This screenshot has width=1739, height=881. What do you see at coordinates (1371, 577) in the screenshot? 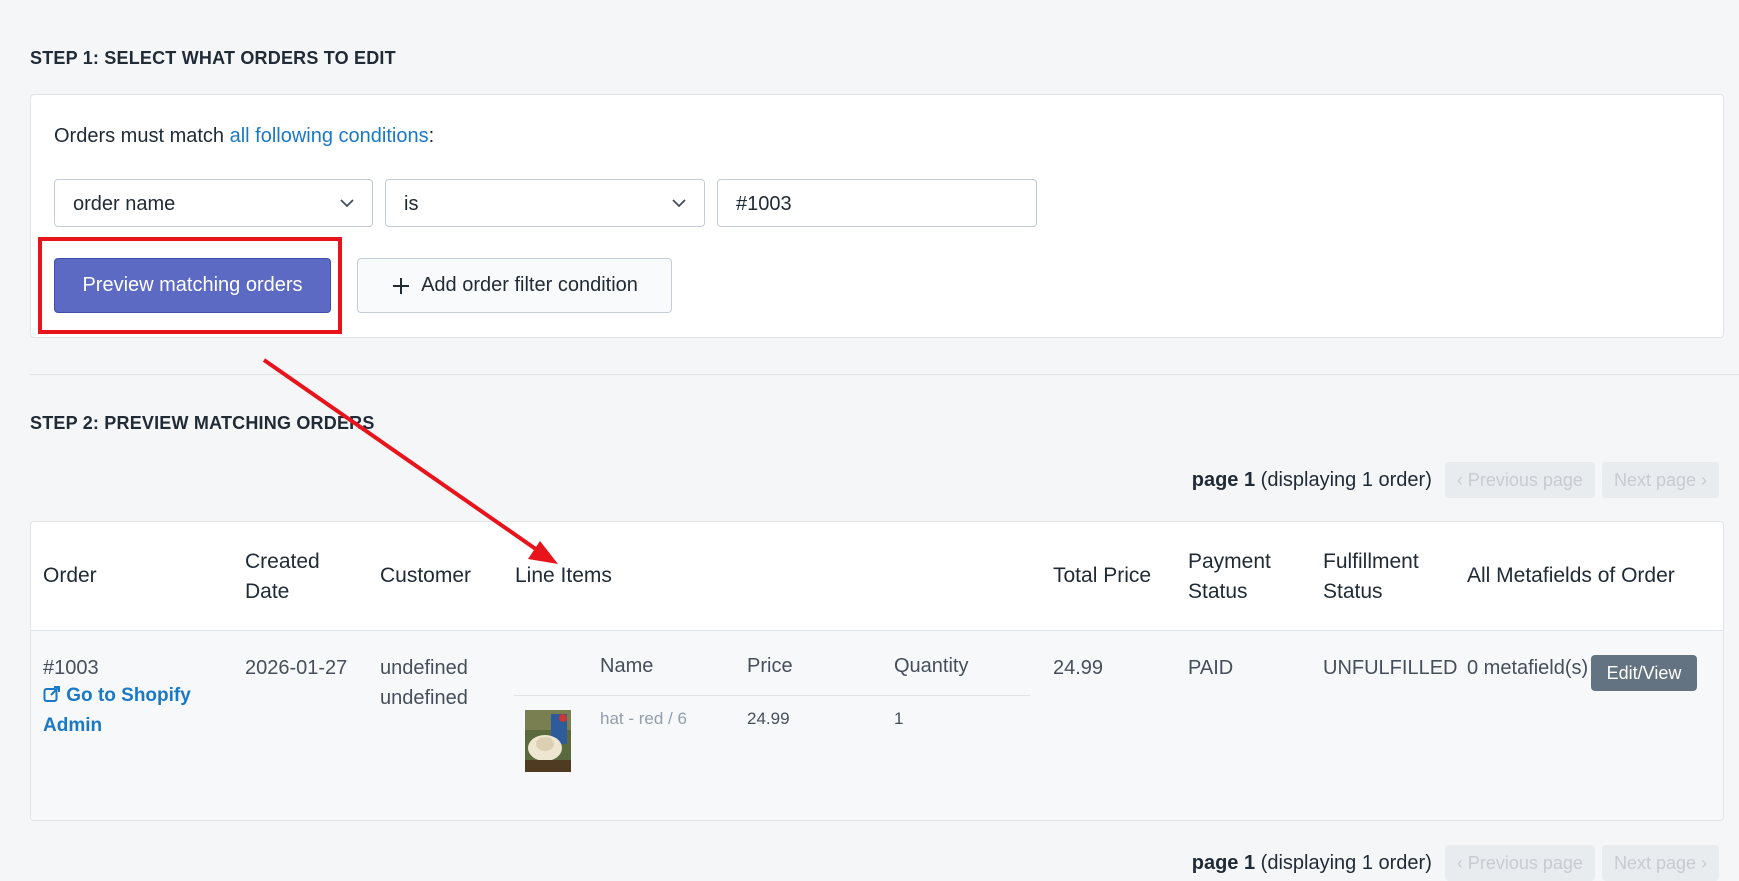
I see `header-fulfillment-status: Fulfillment Status` at bounding box center [1371, 577].